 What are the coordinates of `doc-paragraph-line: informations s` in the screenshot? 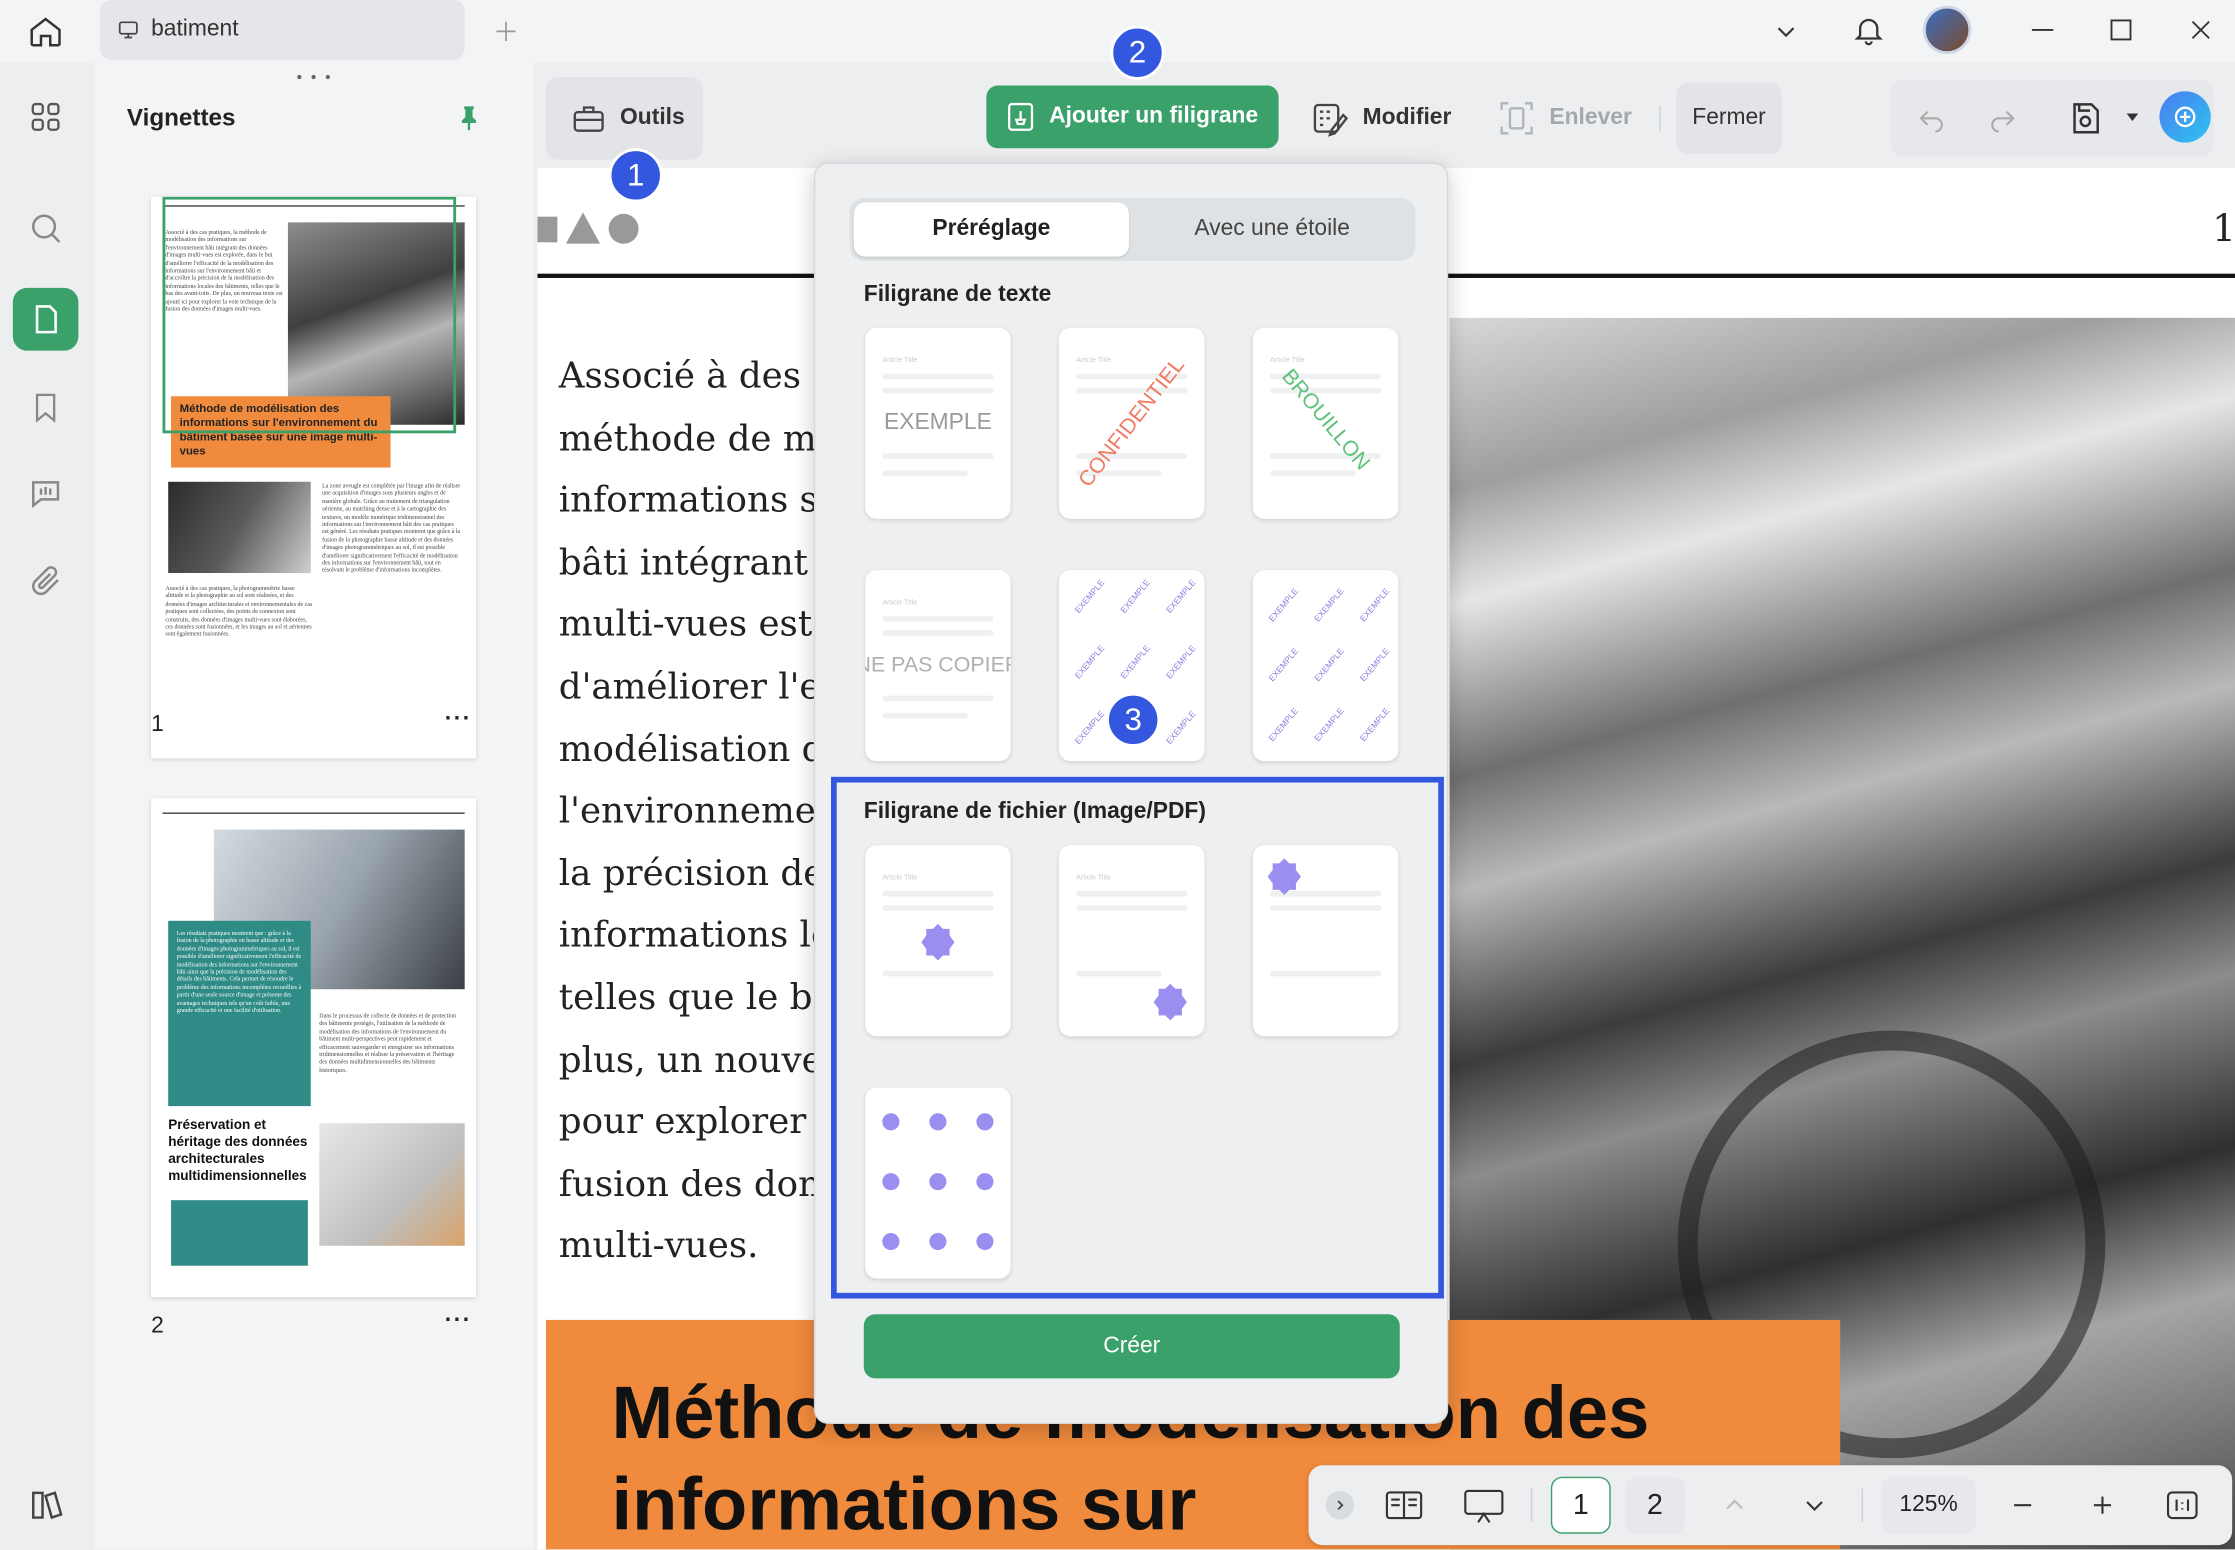 It's located at (688, 500).